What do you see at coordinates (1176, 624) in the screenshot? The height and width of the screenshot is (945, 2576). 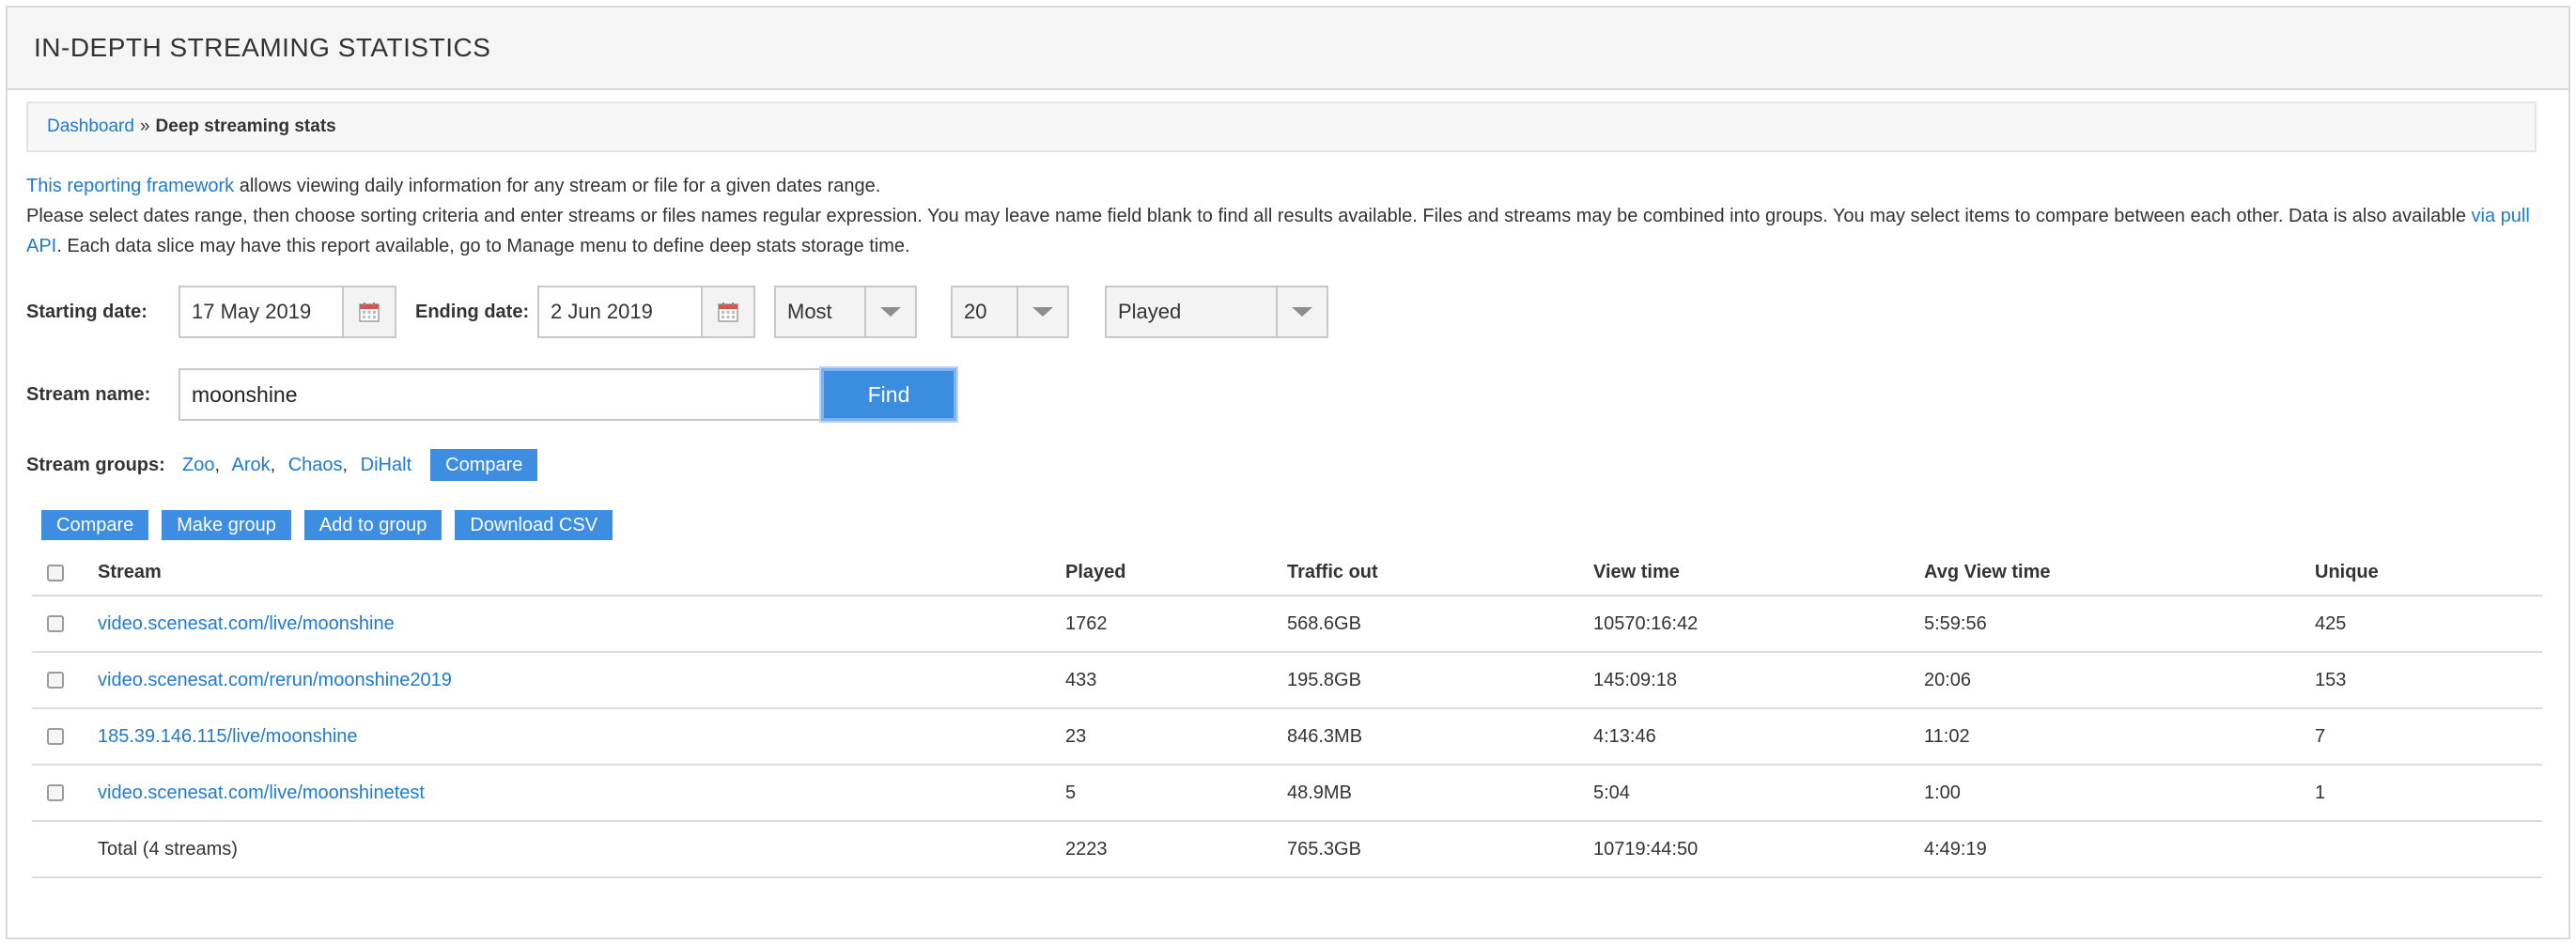 I see `played-cell: 1762` at bounding box center [1176, 624].